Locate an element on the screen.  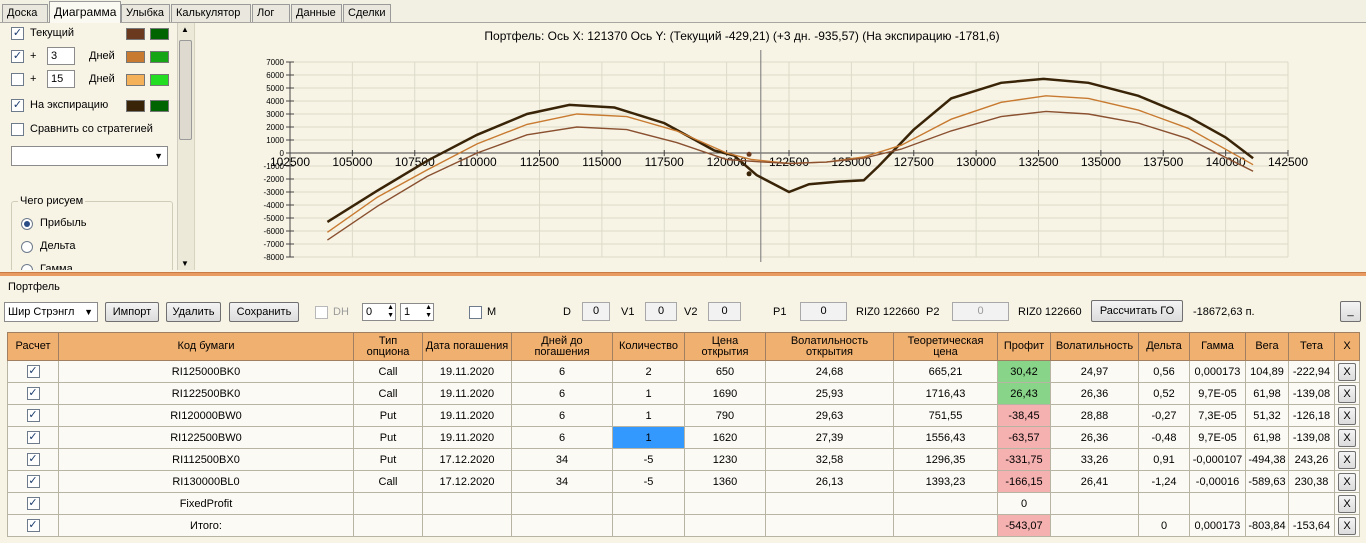
v1-field: 0 is located at coordinates (661, 311).